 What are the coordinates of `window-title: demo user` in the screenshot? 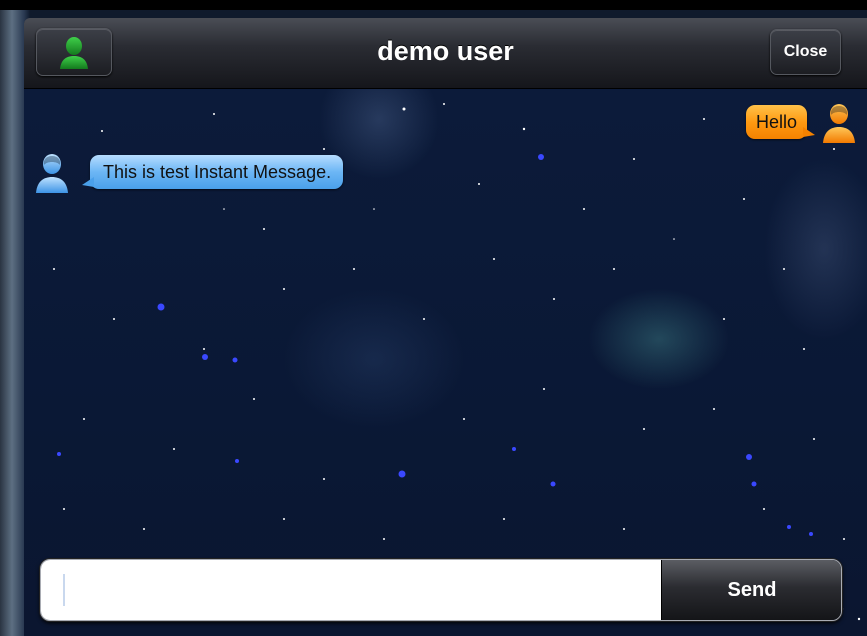 It's located at (445, 51).